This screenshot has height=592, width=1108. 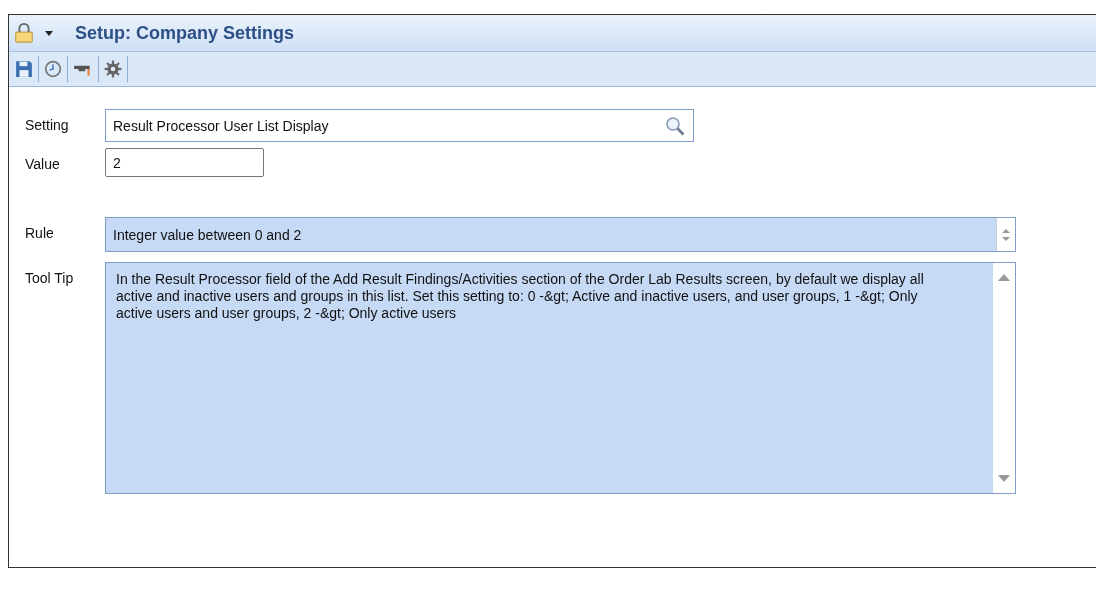 I want to click on scrollbar, so click(x=1004, y=378).